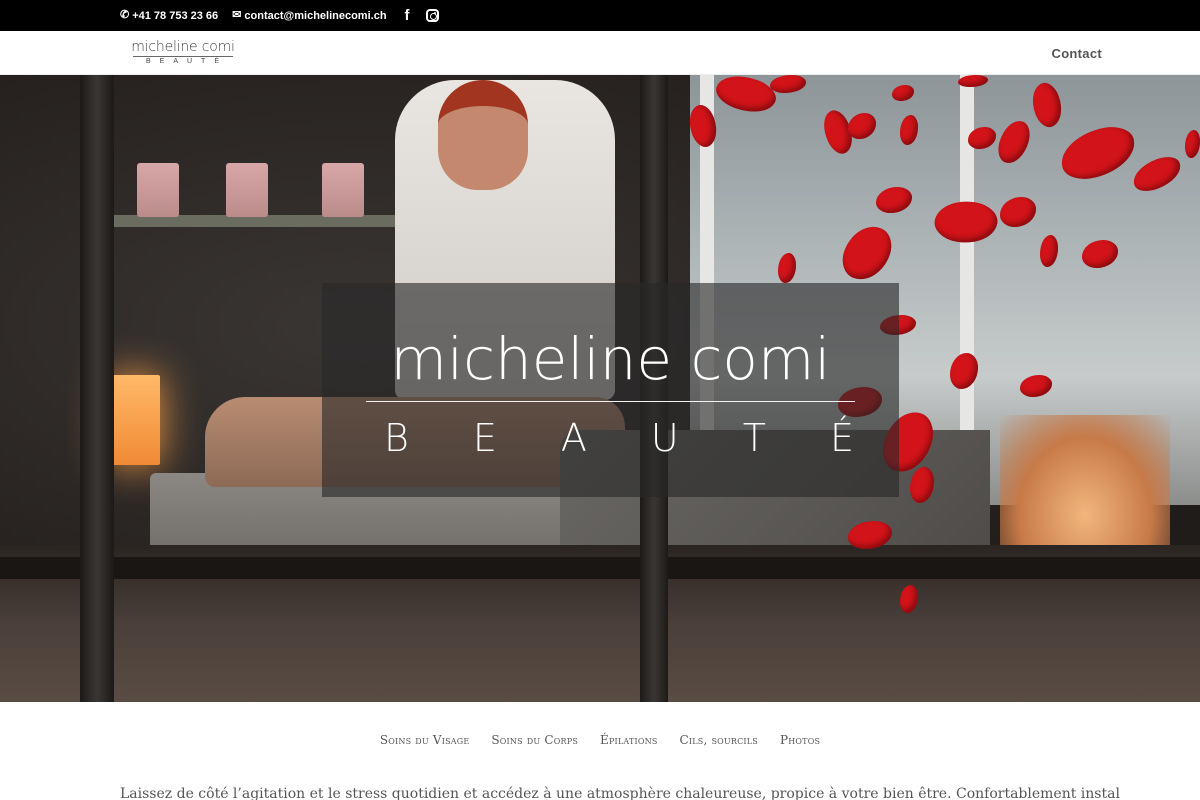  Describe the element at coordinates (600, 53) in the screenshot. I see `site-header: micheline comi BEAUTÉ Contact` at that location.